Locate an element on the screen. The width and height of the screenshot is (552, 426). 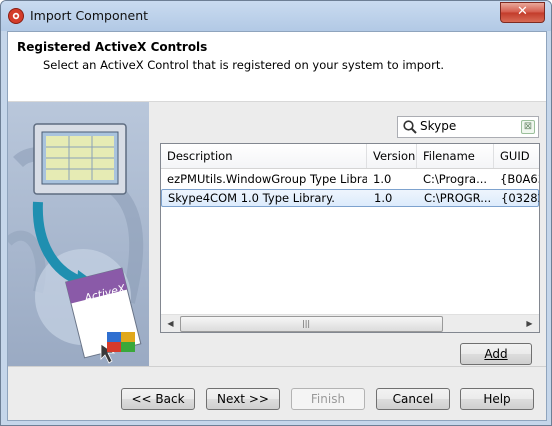
column-header-guid: GUID is located at coordinates (516, 156).